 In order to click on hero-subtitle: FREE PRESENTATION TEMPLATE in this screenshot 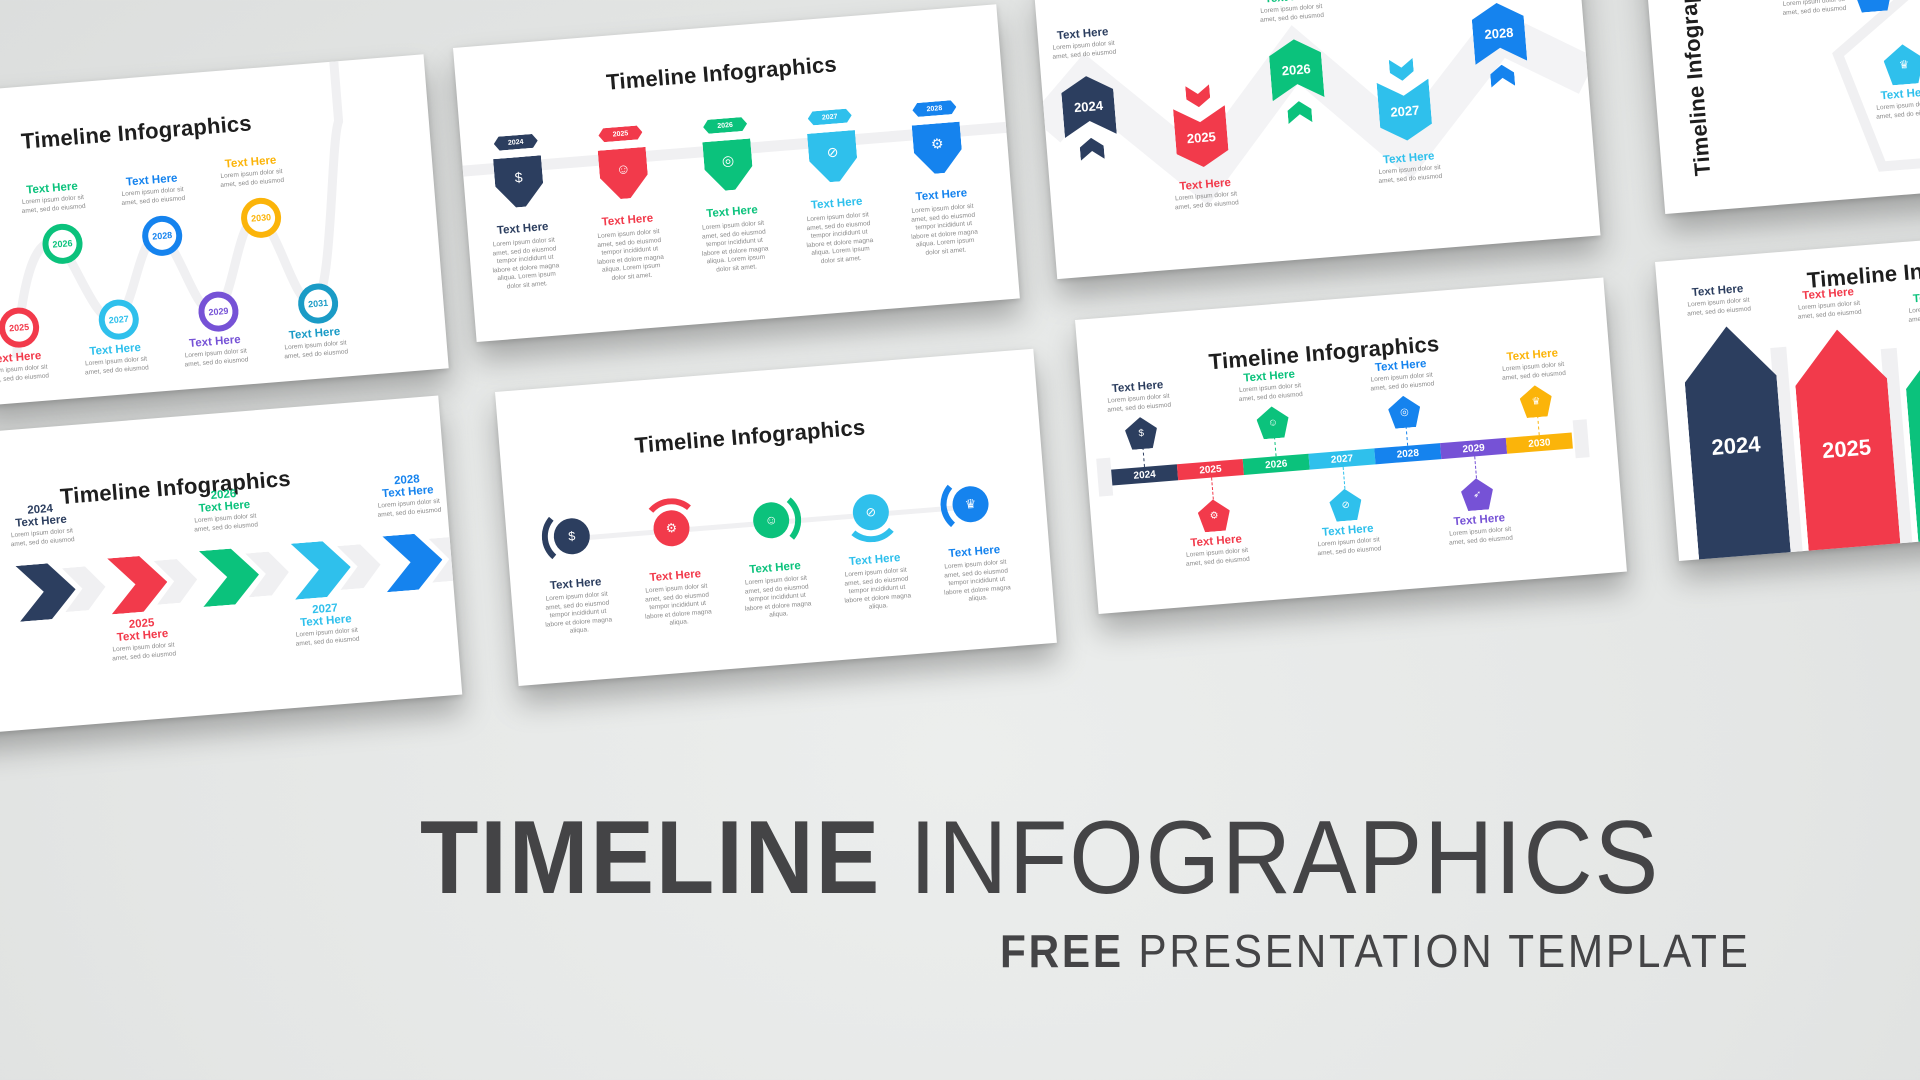, I will do `click(1375, 951)`.